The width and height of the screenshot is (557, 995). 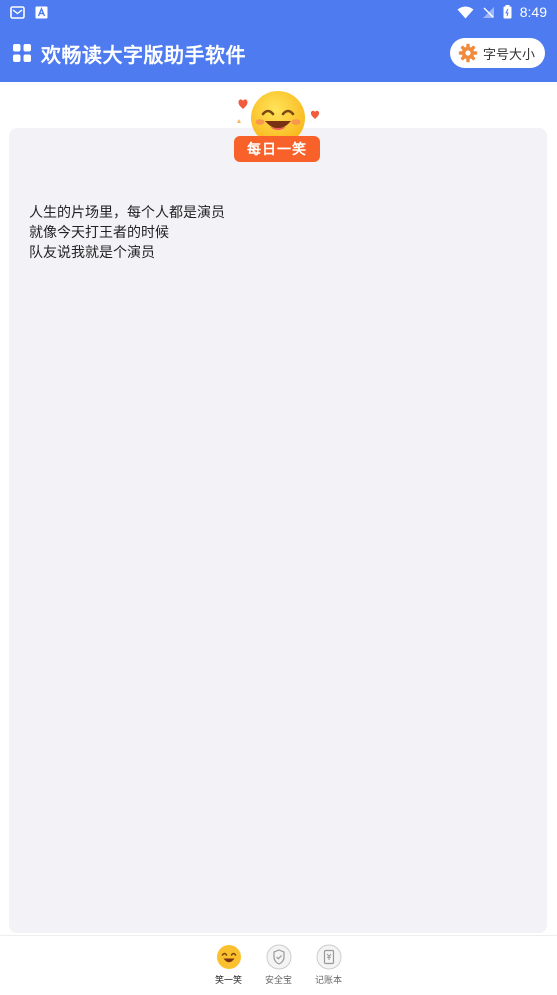 What do you see at coordinates (228, 981) in the screenshot?
I see `nav-label-smile: 笑一笑` at bounding box center [228, 981].